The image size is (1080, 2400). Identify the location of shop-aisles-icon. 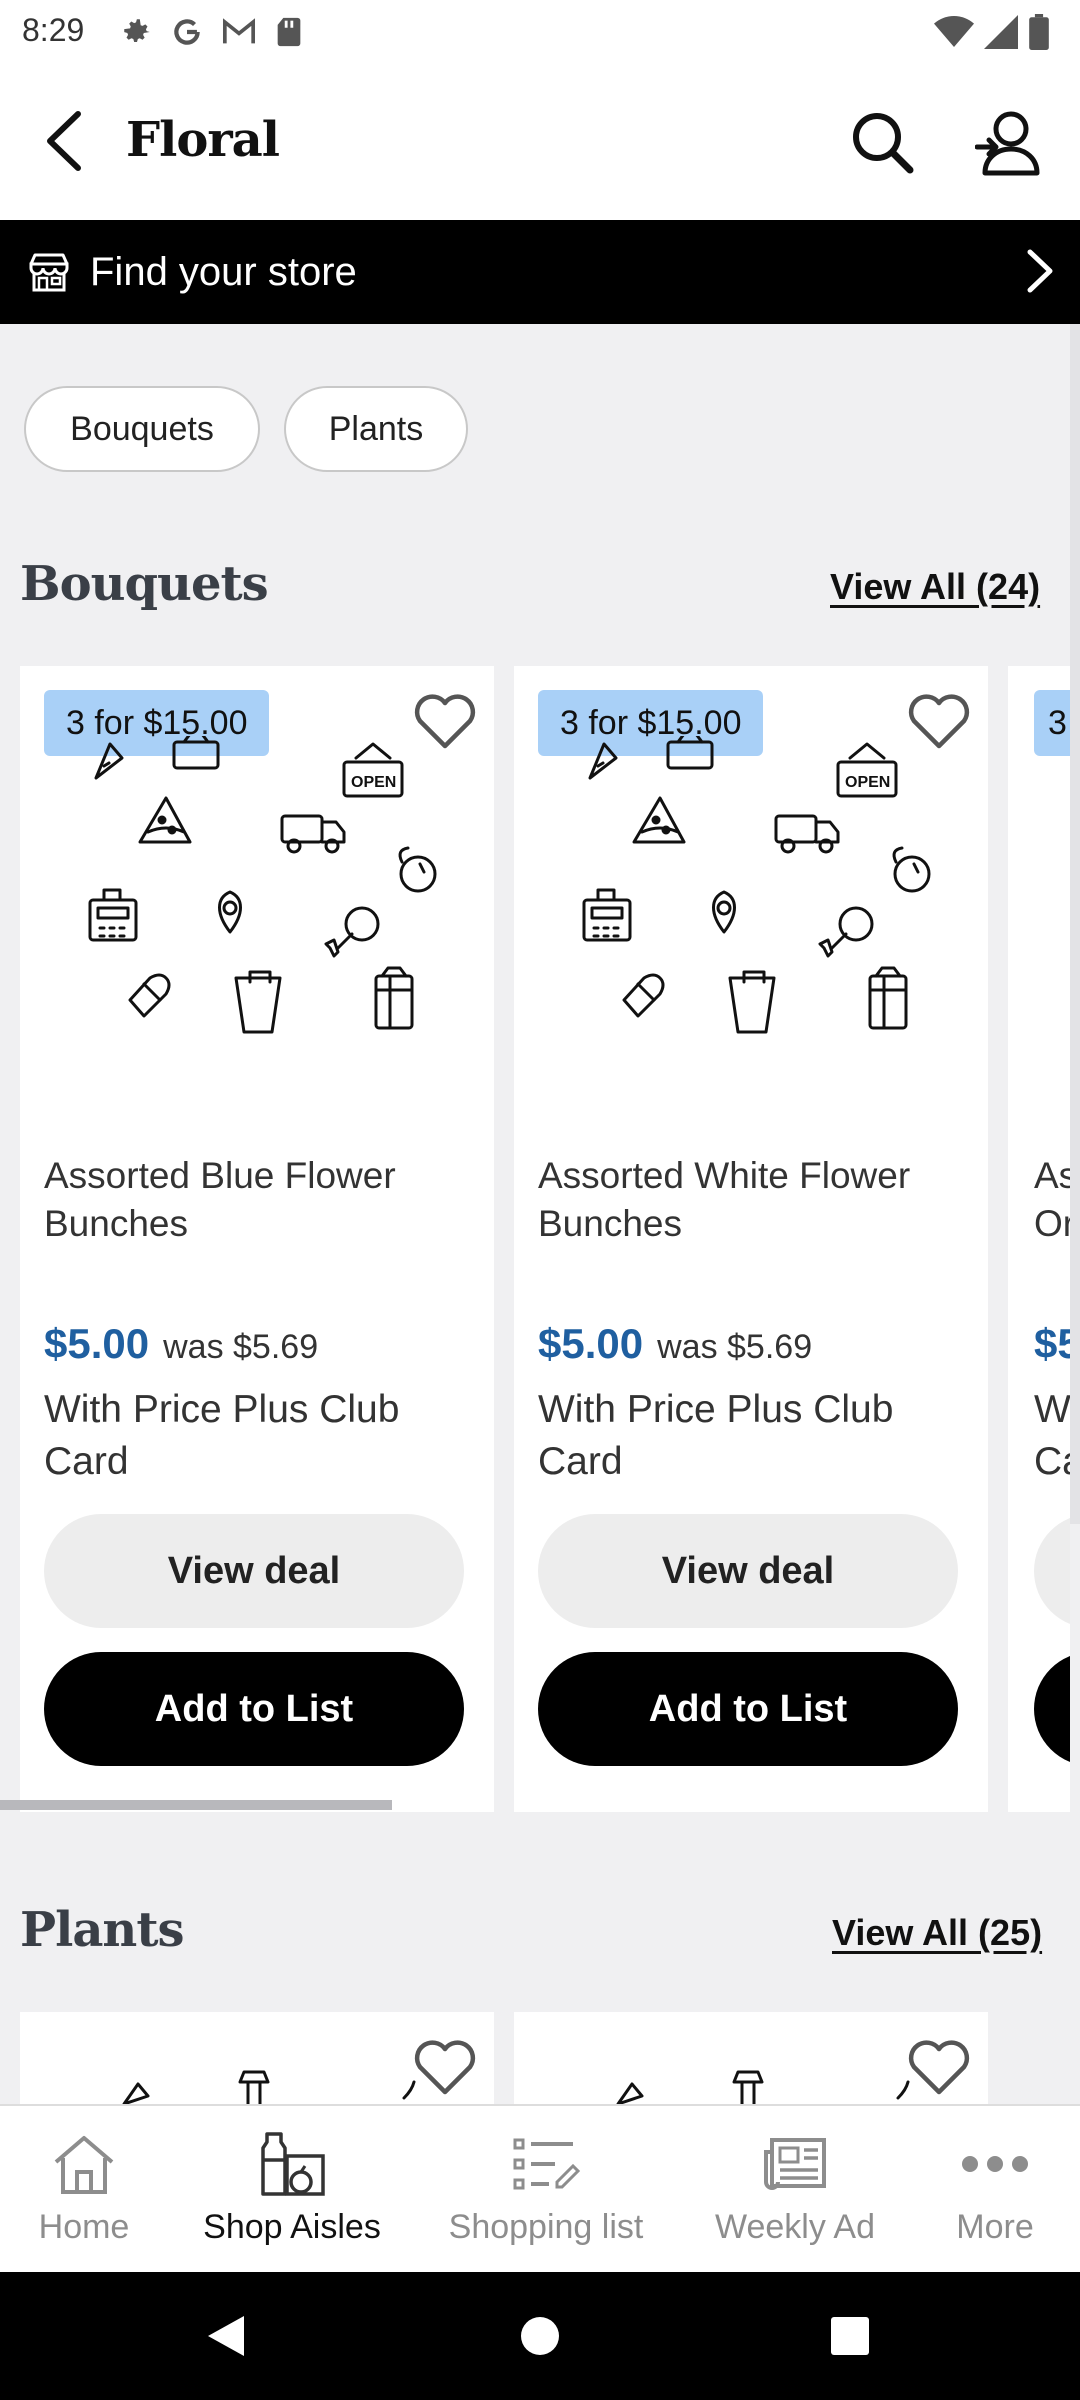
(293, 2164).